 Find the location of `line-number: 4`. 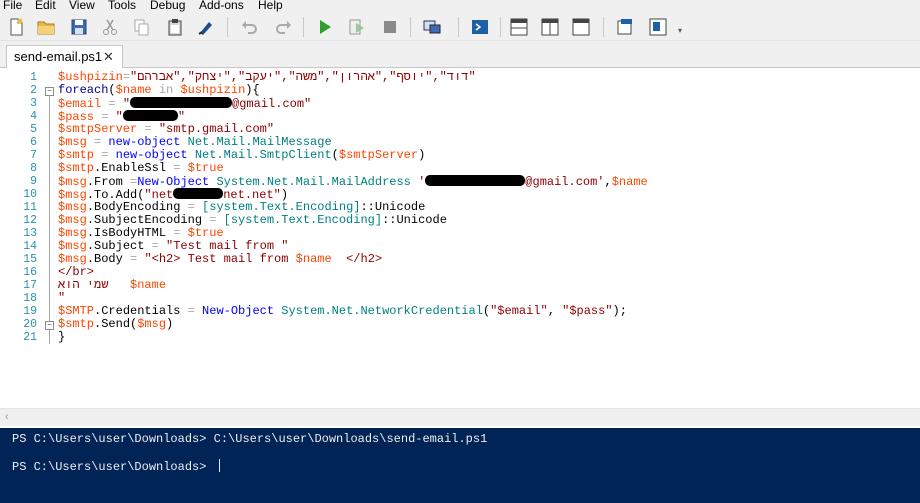

line-number: 4 is located at coordinates (33, 116).